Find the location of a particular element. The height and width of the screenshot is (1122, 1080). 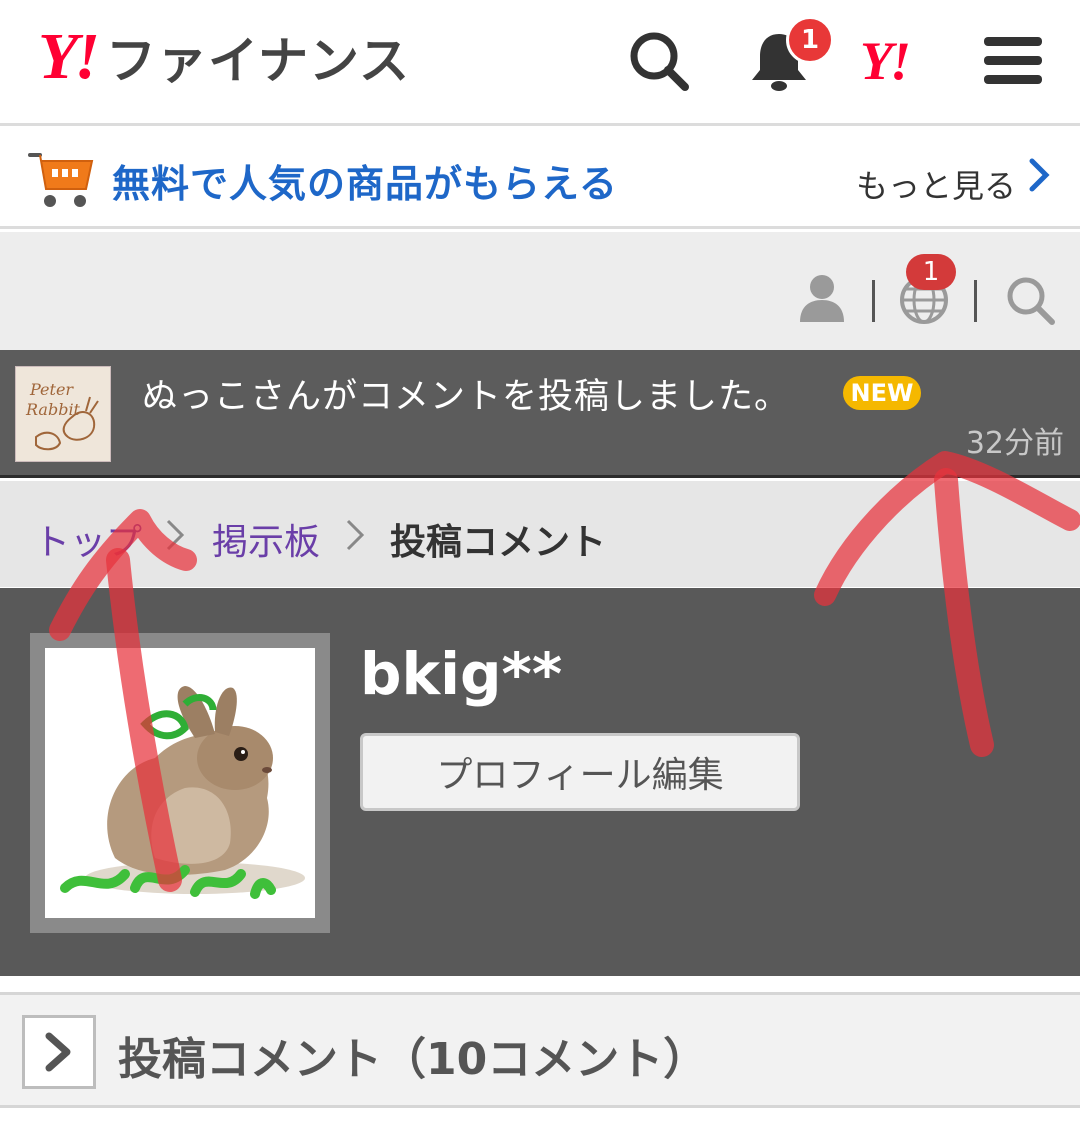

notification-time: 32分前 is located at coordinates (1014, 443).